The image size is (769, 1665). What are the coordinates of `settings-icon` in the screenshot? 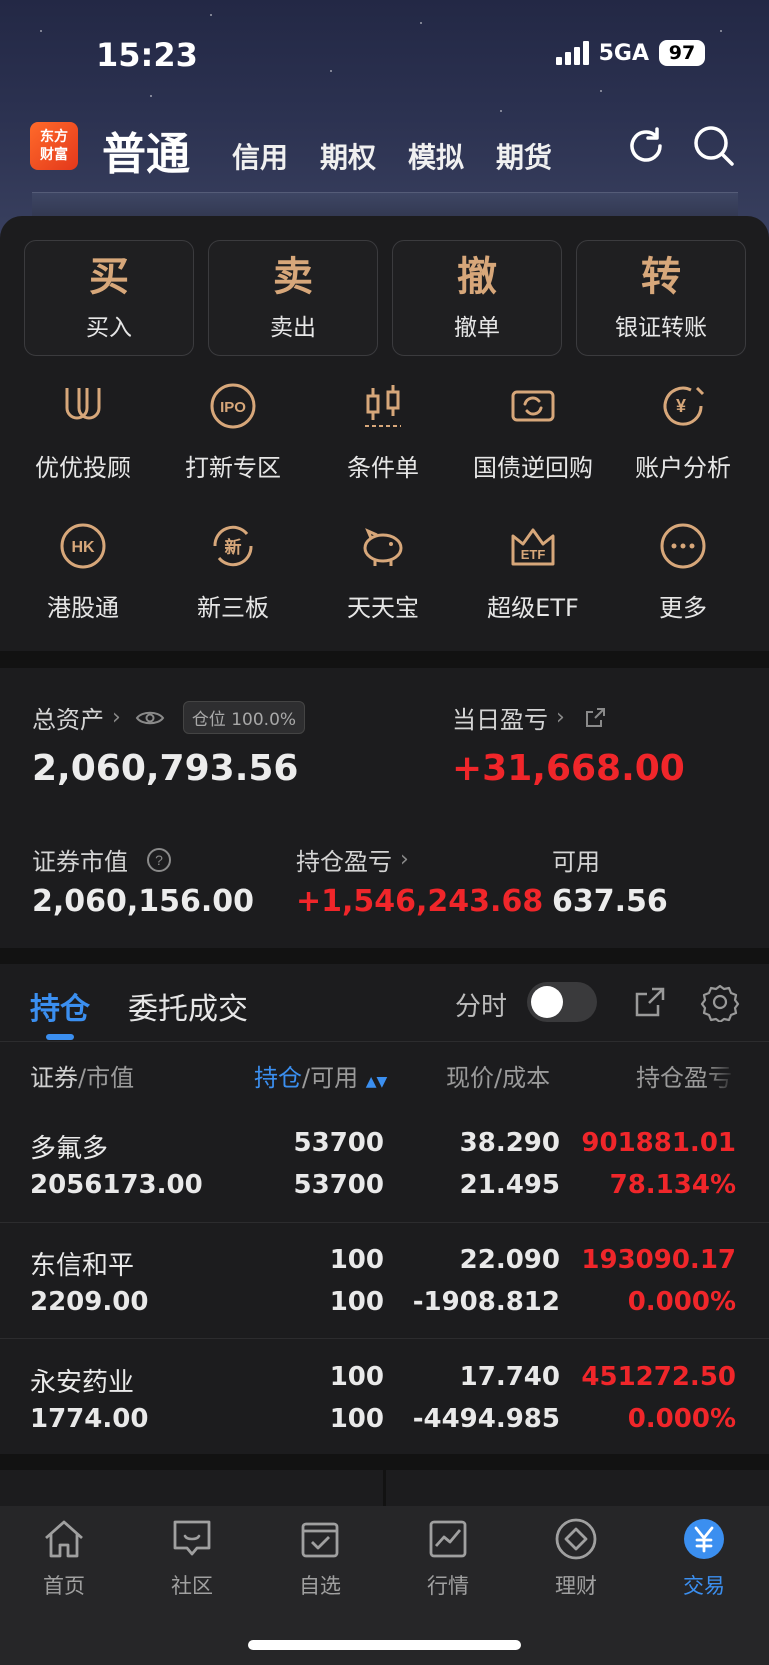 It's located at (720, 1002).